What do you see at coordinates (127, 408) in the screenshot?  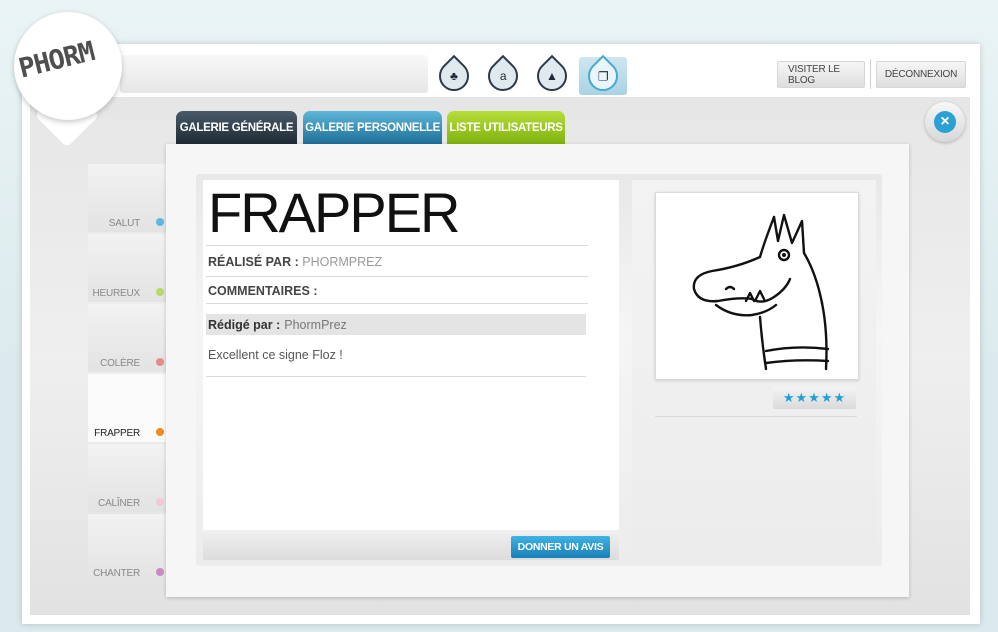 I see `sidebar-item-frapper: FRAPPER` at bounding box center [127, 408].